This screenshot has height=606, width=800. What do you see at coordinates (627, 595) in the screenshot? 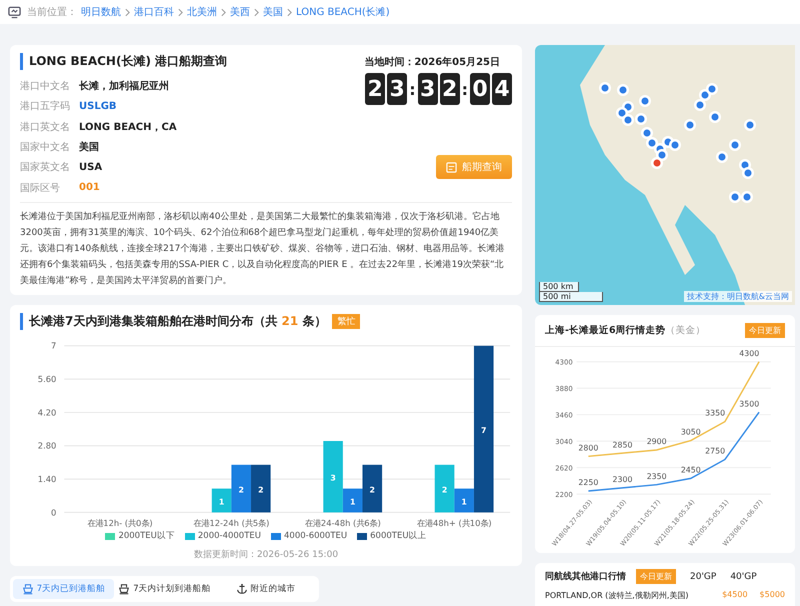
I see `port-name: PORTLAND,OR (波特兰,俄勒冈州,美国)` at bounding box center [627, 595].